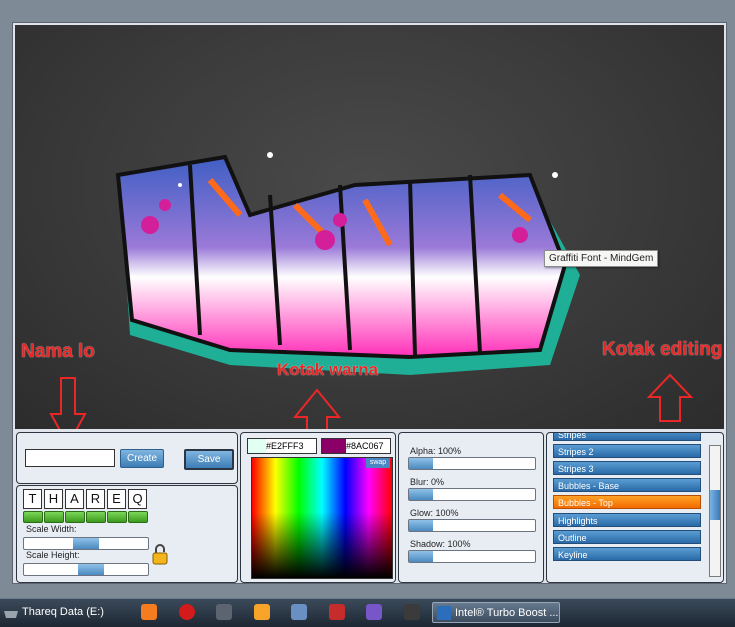 This screenshot has height=627, width=735. Describe the element at coordinates (317, 408) in the screenshot. I see `arrow-up-icon` at that location.